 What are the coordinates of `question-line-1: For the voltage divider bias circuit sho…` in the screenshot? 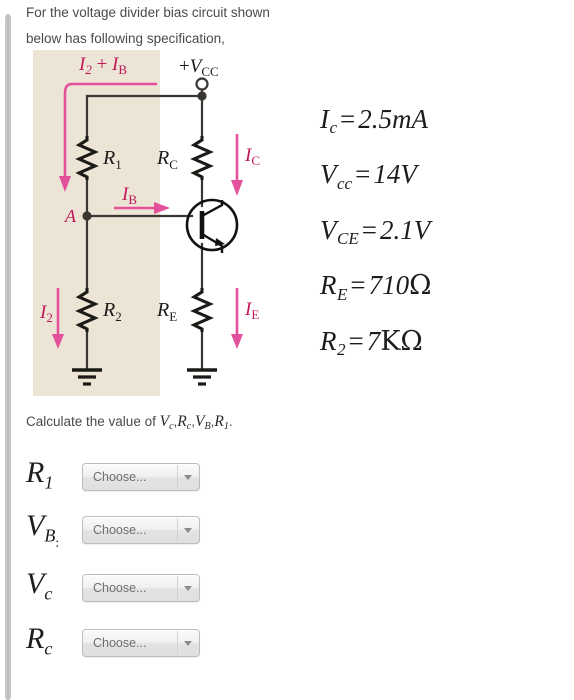 It's located at (148, 12).